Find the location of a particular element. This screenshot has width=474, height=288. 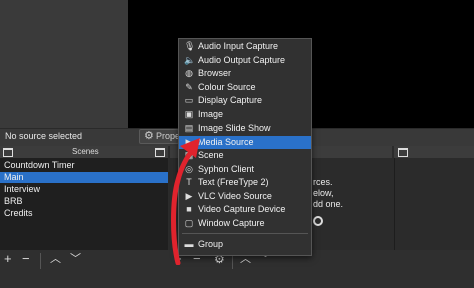

move-down-icon: ﹀ is located at coordinates (75, 259).